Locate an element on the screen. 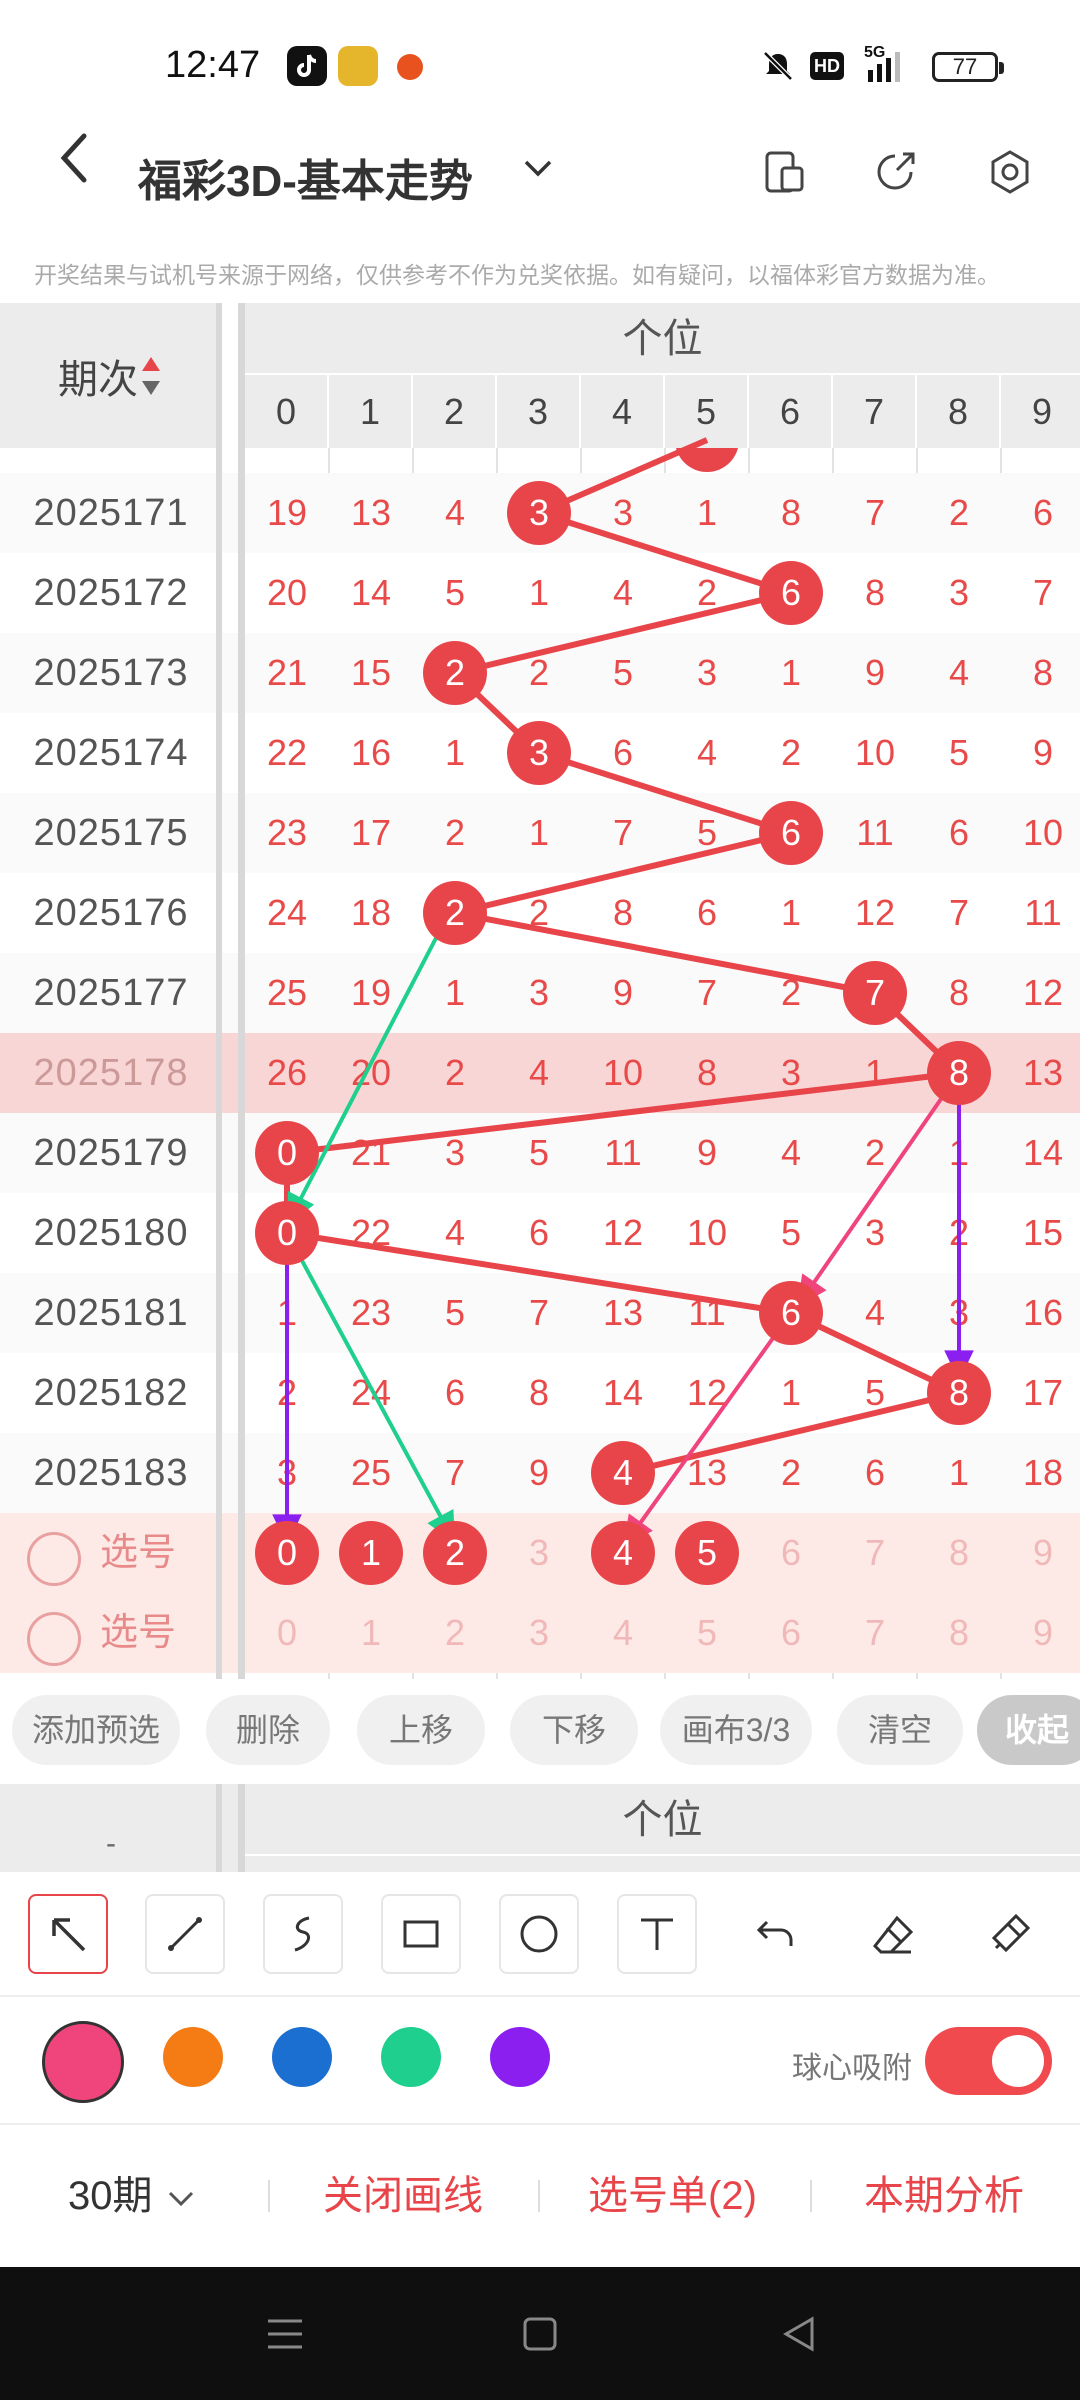 The height and width of the screenshot is (2400, 1080). back-triangle-icon is located at coordinates (798, 2334).